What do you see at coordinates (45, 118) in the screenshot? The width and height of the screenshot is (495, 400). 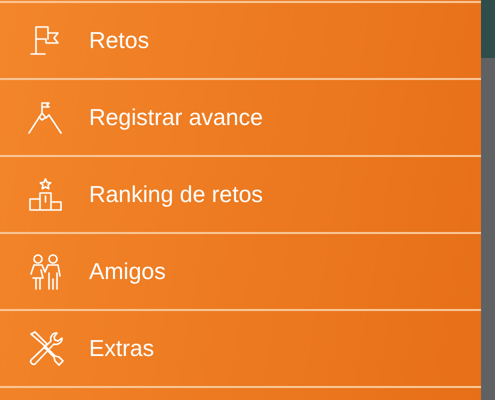 I see `mountain-flag-icon` at bounding box center [45, 118].